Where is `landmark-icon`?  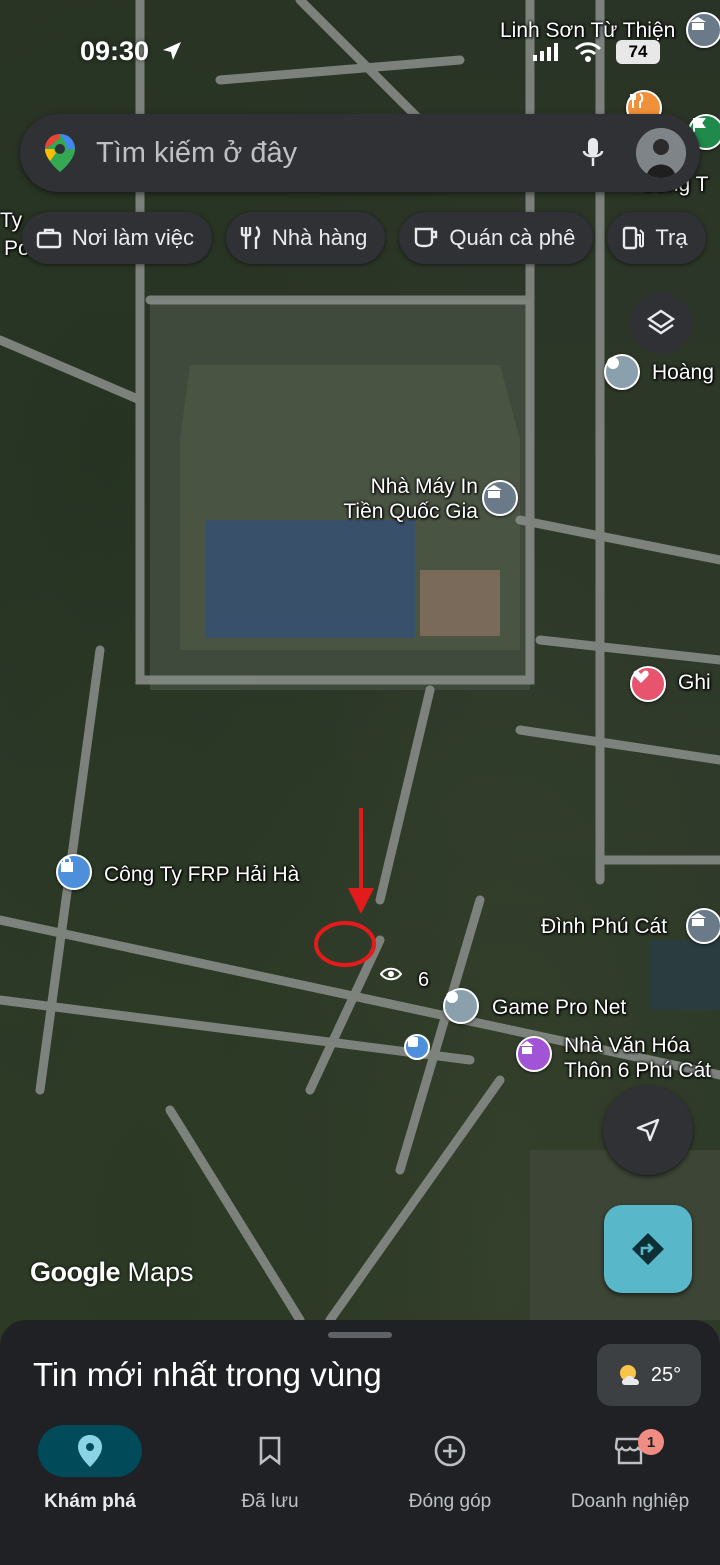 landmark-icon is located at coordinates (534, 1054).